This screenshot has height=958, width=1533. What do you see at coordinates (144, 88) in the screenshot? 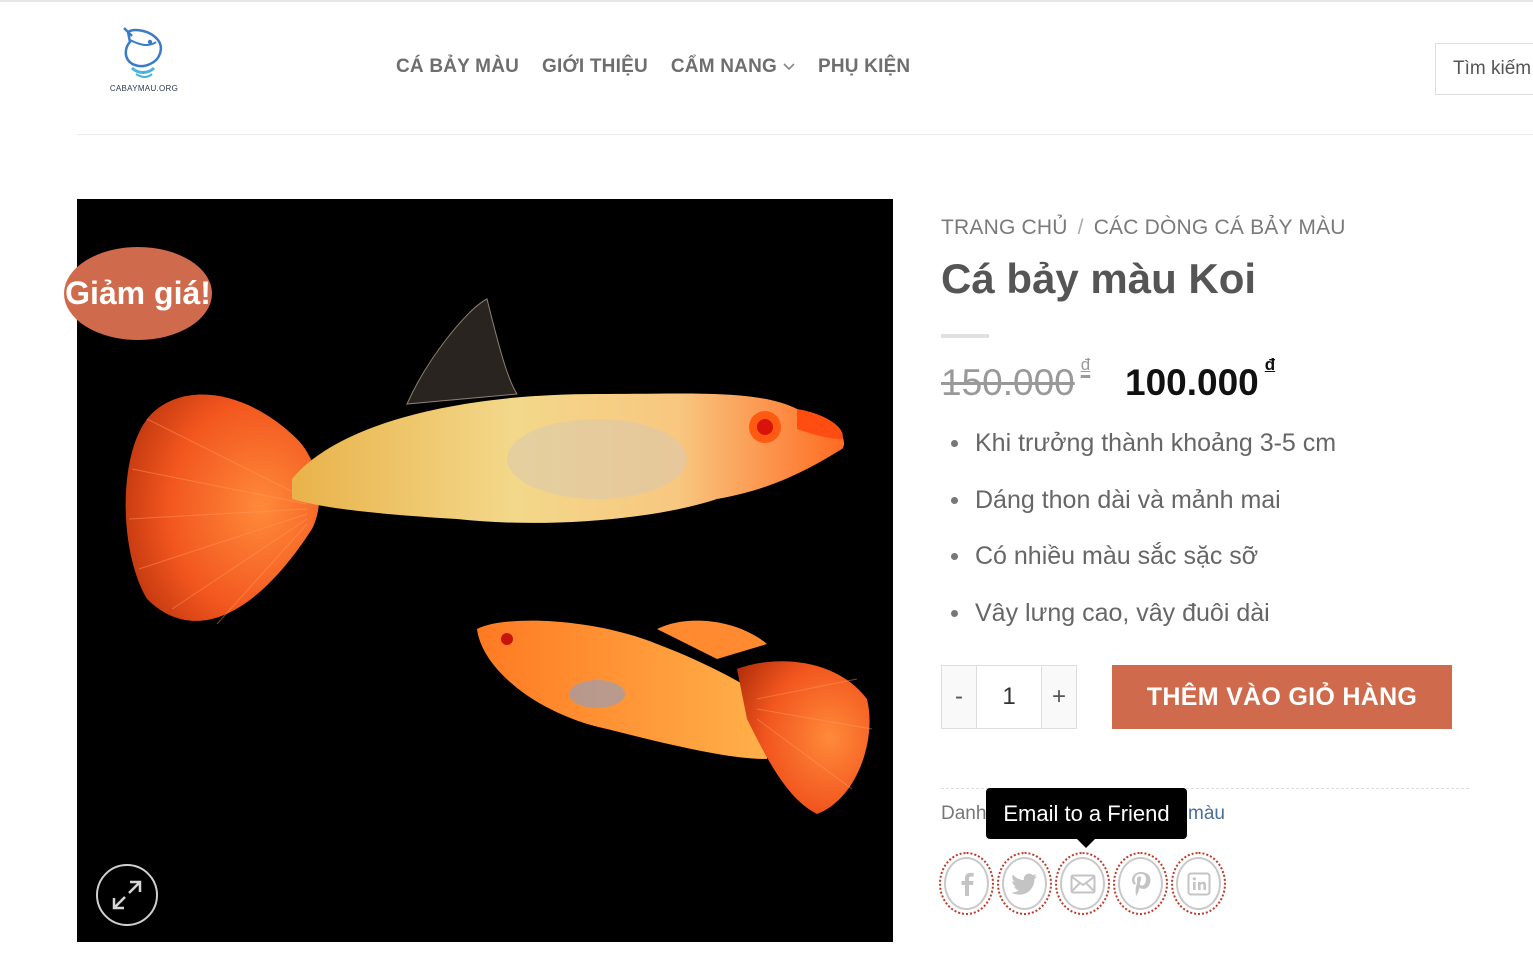
I see `logo-text: CABAYMAU.ORG` at bounding box center [144, 88].